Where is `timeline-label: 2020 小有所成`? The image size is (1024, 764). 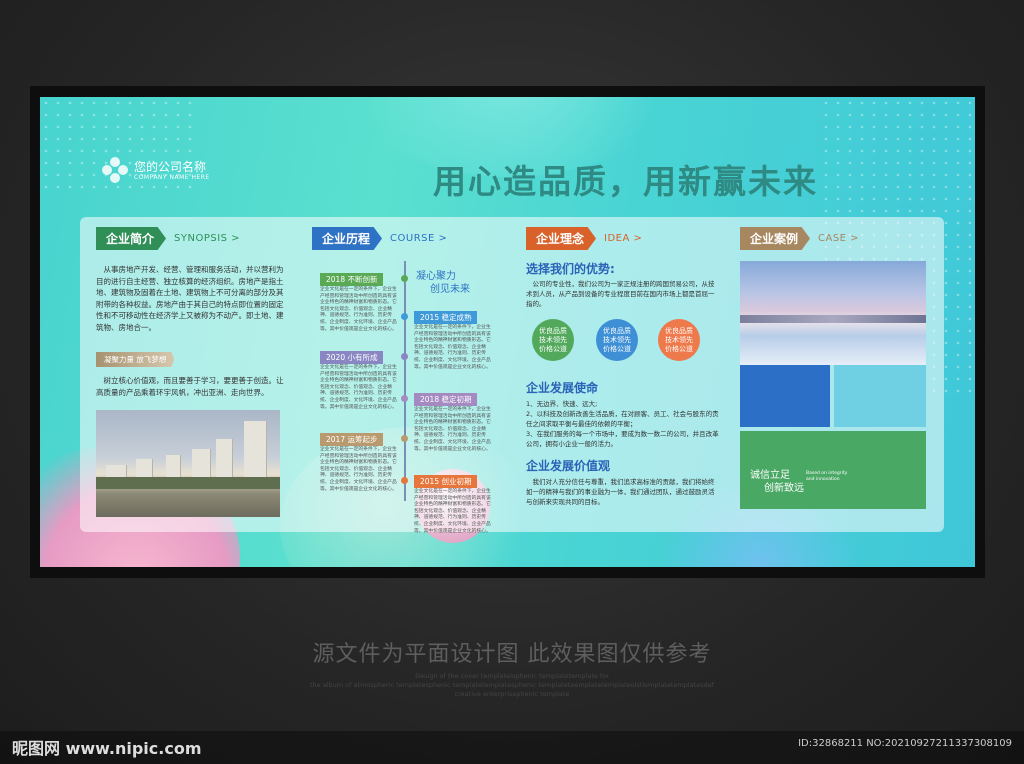 timeline-label: 2020 小有所成 is located at coordinates (352, 357).